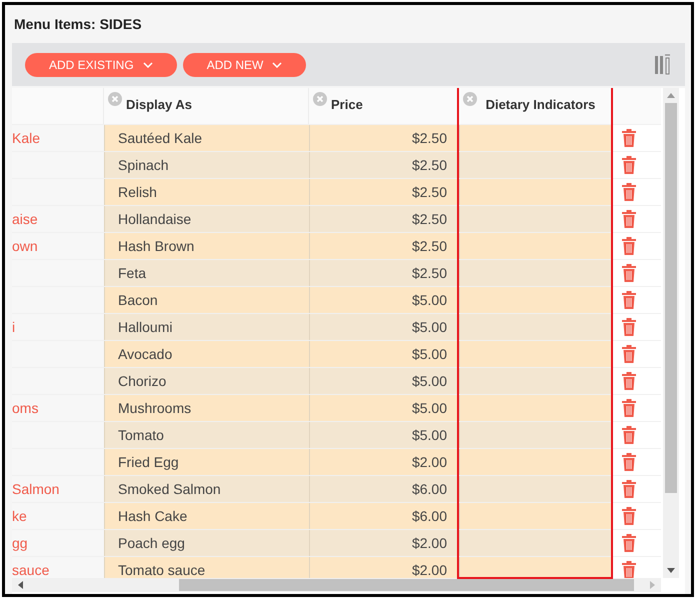  What do you see at coordinates (206, 273) in the screenshot?
I see `table-cell: Feta` at bounding box center [206, 273].